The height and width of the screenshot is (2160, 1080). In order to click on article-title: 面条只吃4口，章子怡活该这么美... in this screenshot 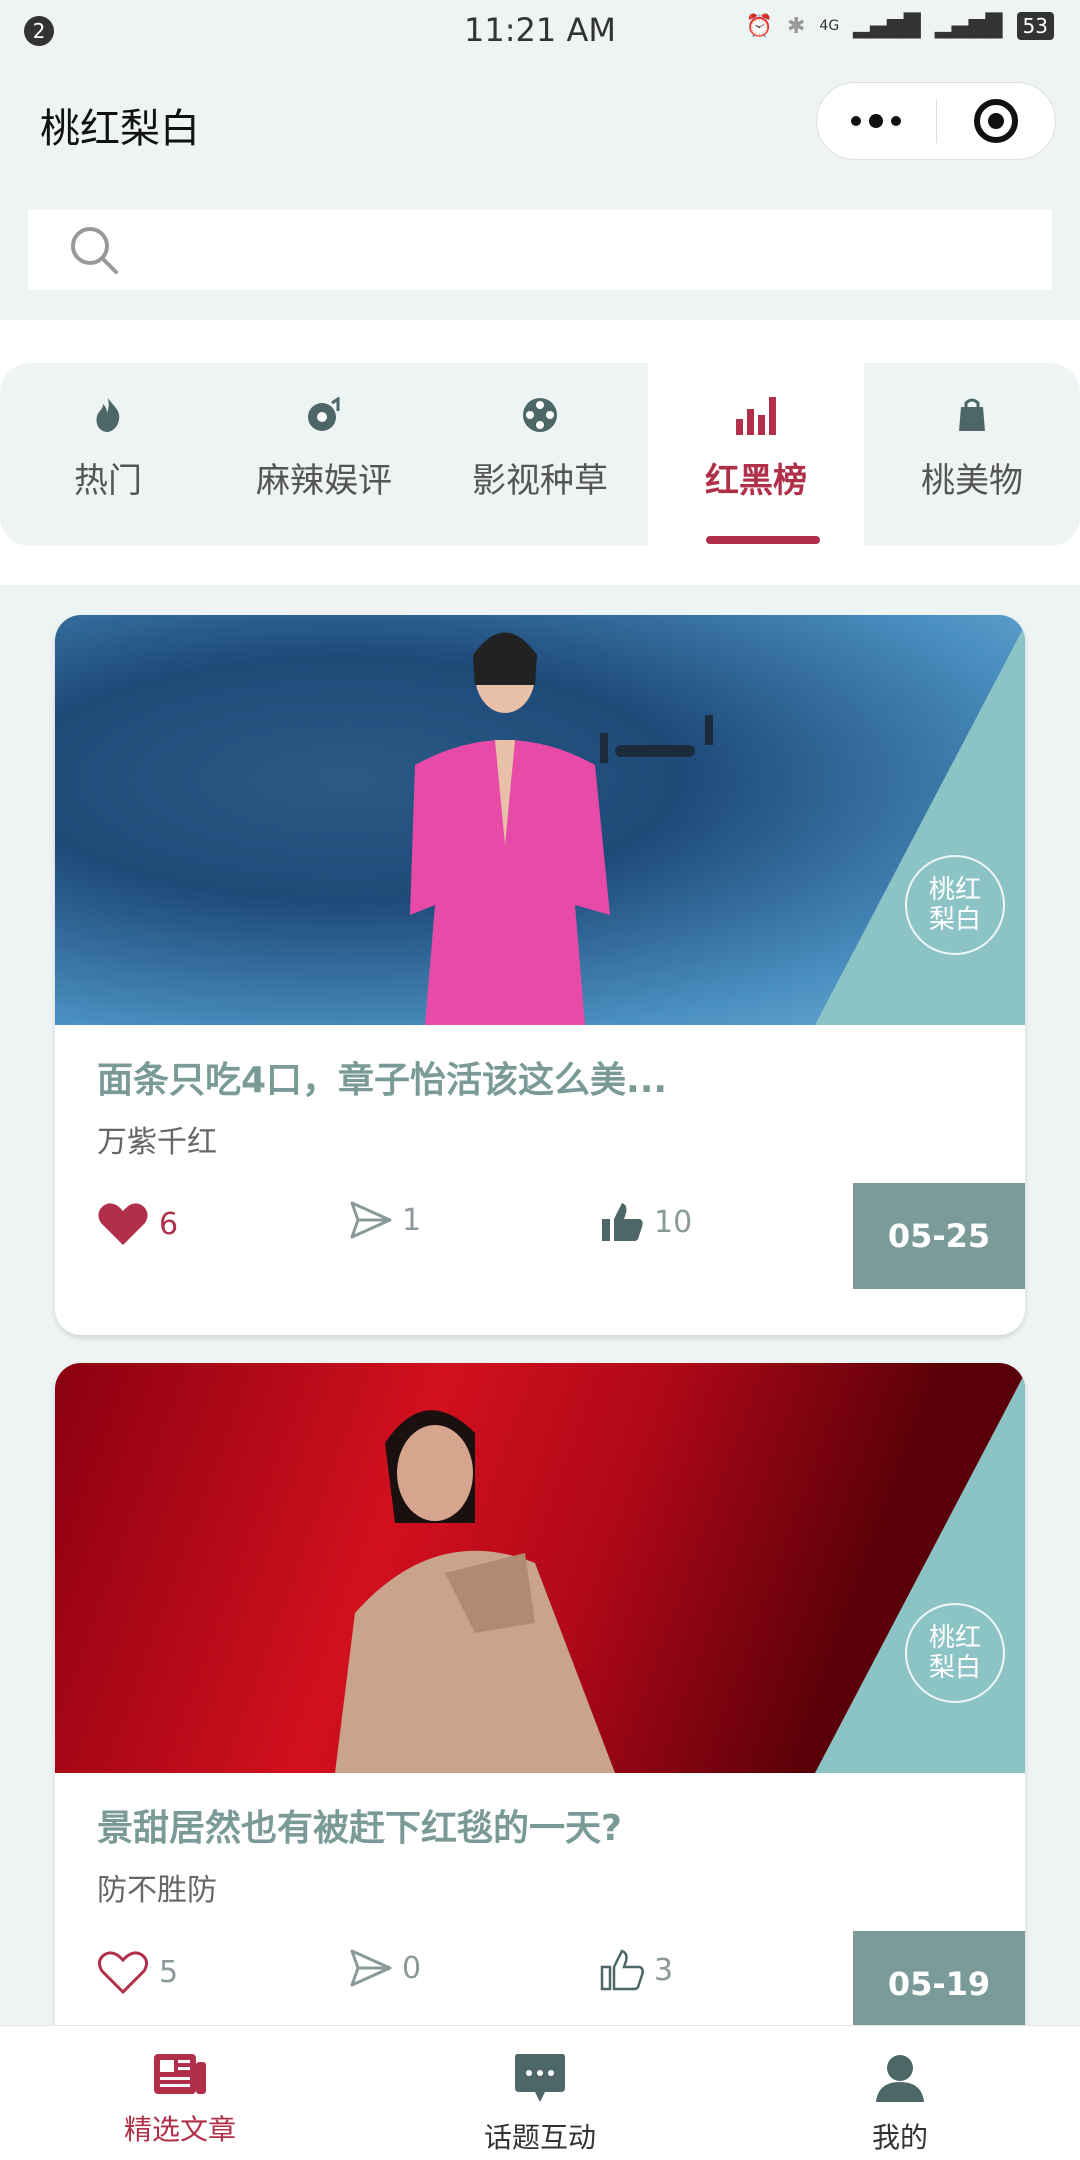, I will do `click(382, 1080)`.